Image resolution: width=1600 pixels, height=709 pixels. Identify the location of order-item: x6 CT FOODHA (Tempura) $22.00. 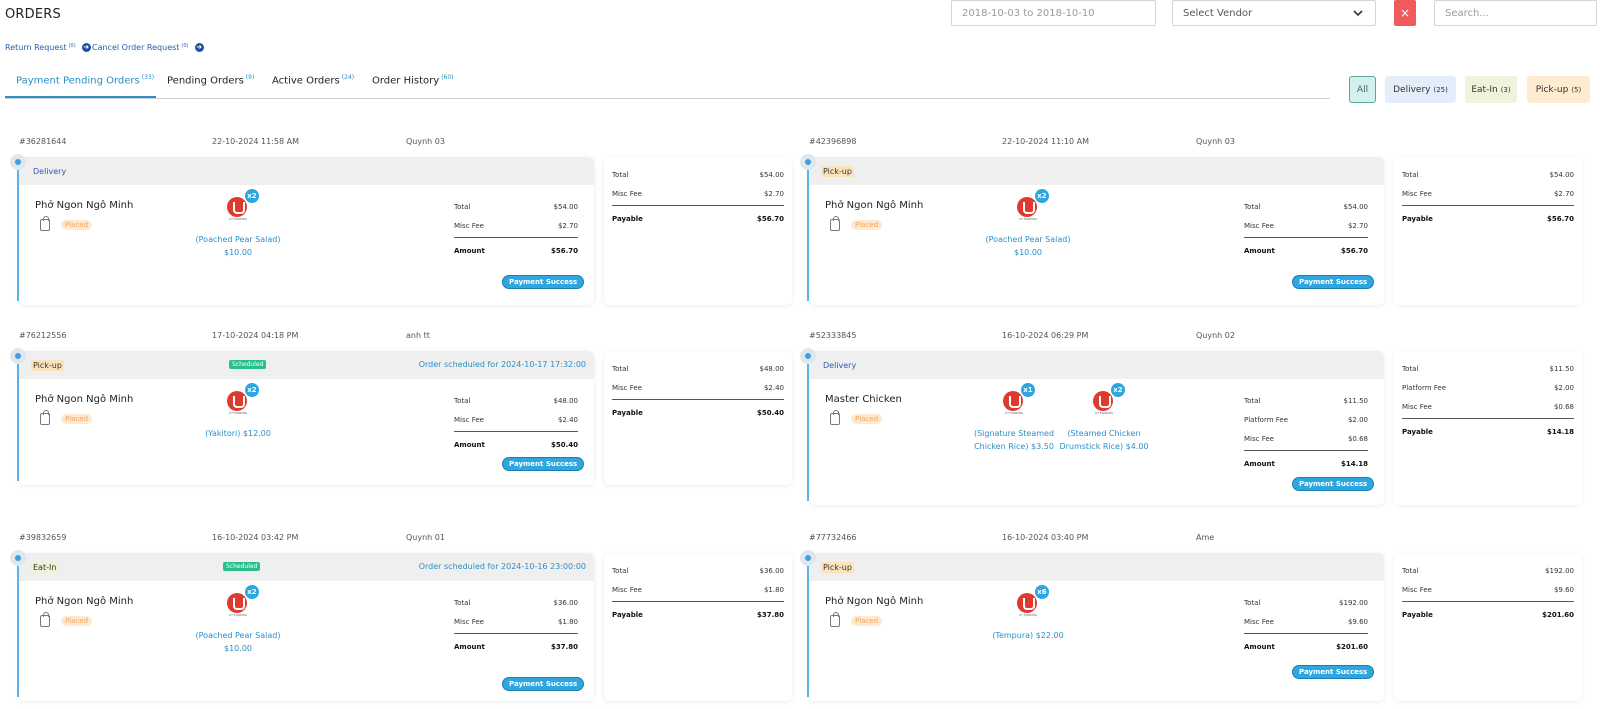
(1028, 613).